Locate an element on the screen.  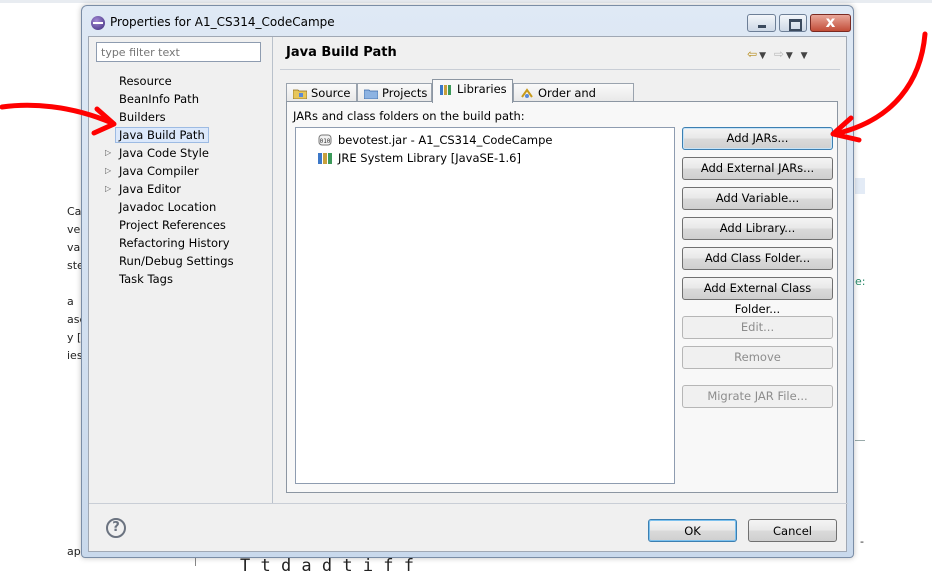
tab-label: Projects is located at coordinates (405, 93).